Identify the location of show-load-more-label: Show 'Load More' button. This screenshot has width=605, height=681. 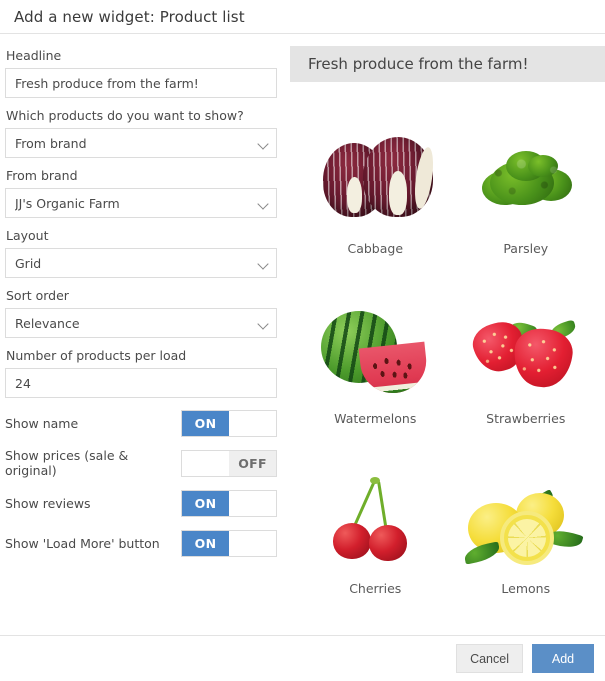
(82, 543).